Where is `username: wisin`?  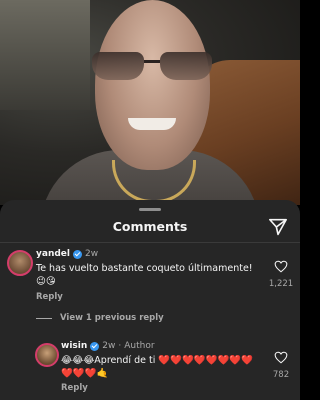
username: wisin is located at coordinates (74, 346).